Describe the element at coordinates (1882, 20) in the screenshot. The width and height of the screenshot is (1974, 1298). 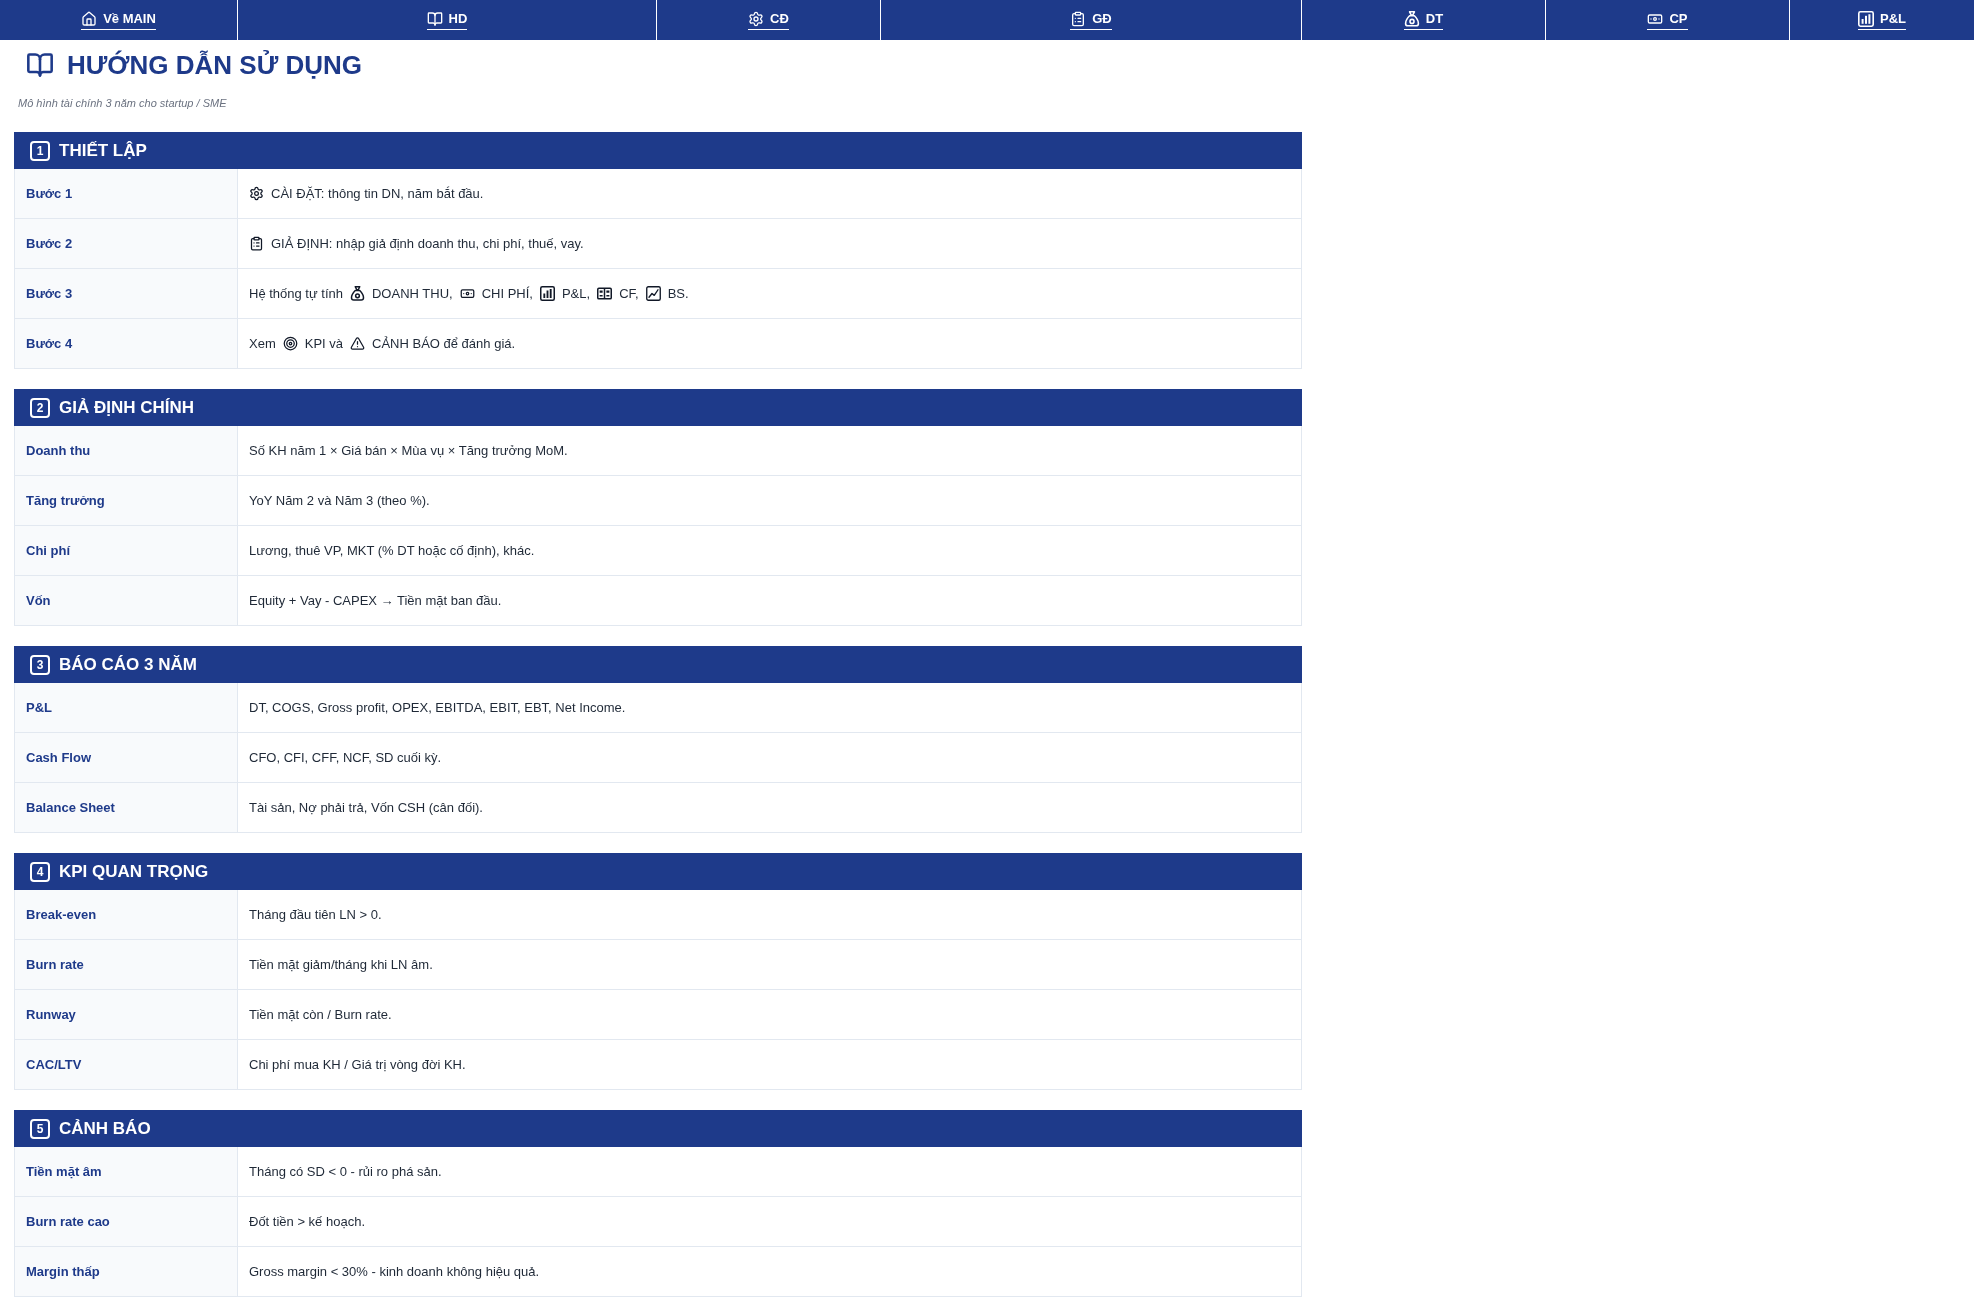
I see `nav-link: P&L` at that location.